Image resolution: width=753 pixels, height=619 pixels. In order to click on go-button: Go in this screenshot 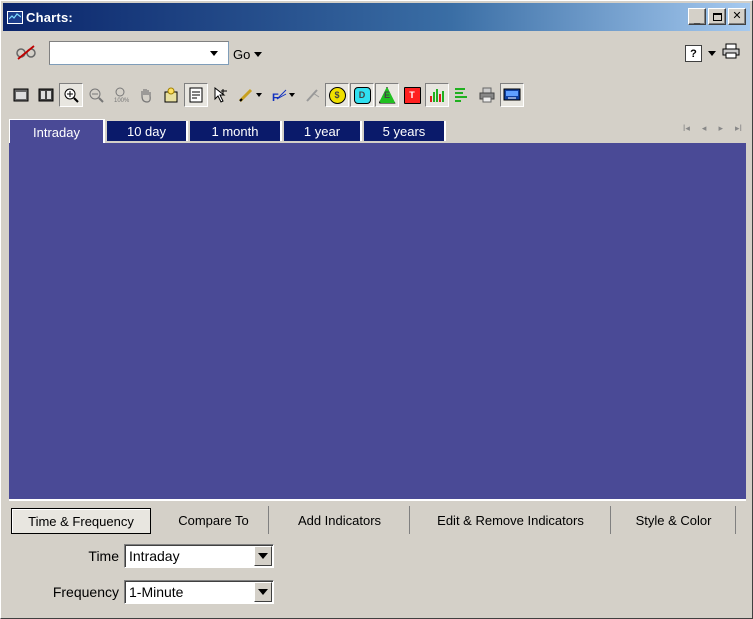, I will do `click(248, 54)`.